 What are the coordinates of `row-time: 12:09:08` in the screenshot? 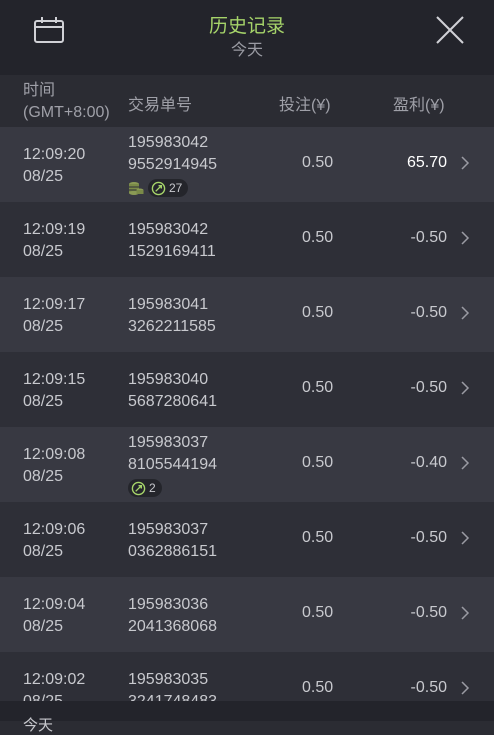 It's located at (54, 454).